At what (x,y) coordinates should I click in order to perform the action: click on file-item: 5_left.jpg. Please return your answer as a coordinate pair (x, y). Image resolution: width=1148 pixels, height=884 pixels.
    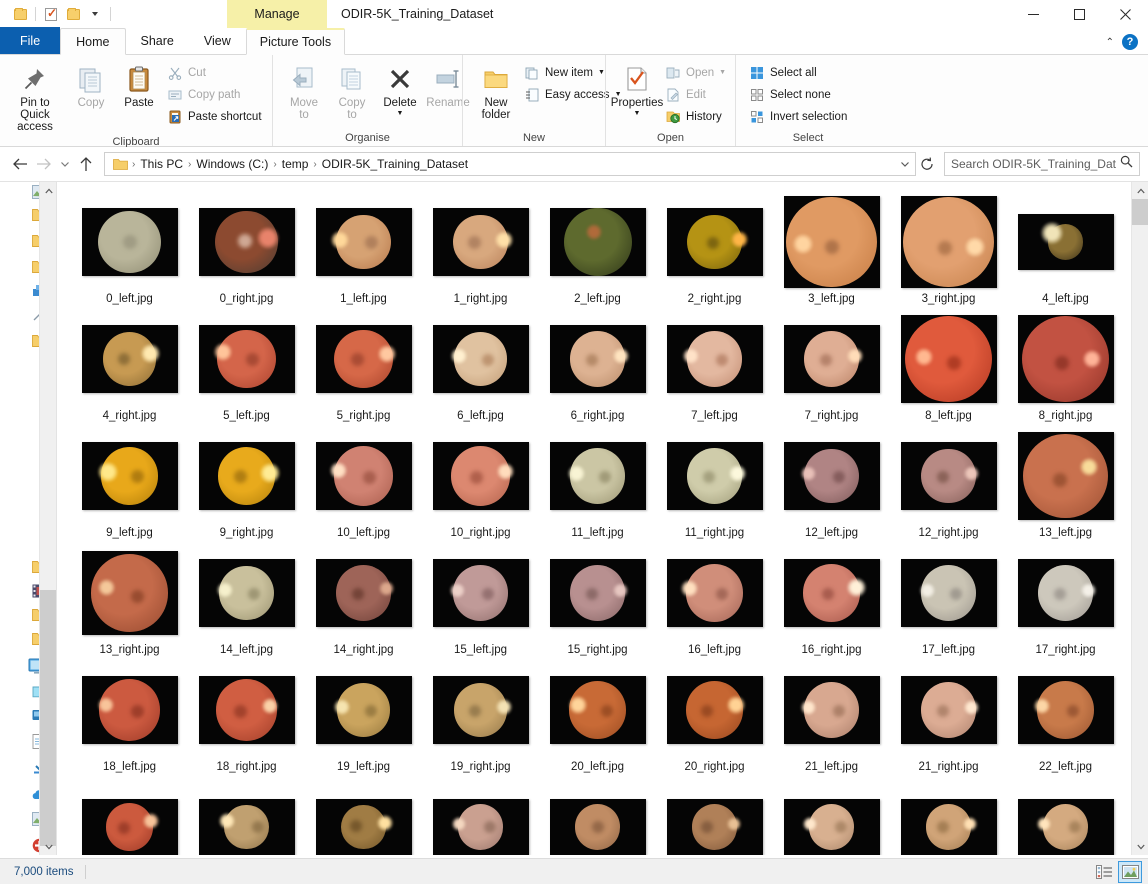
    Looking at the image, I should click on (246, 371).